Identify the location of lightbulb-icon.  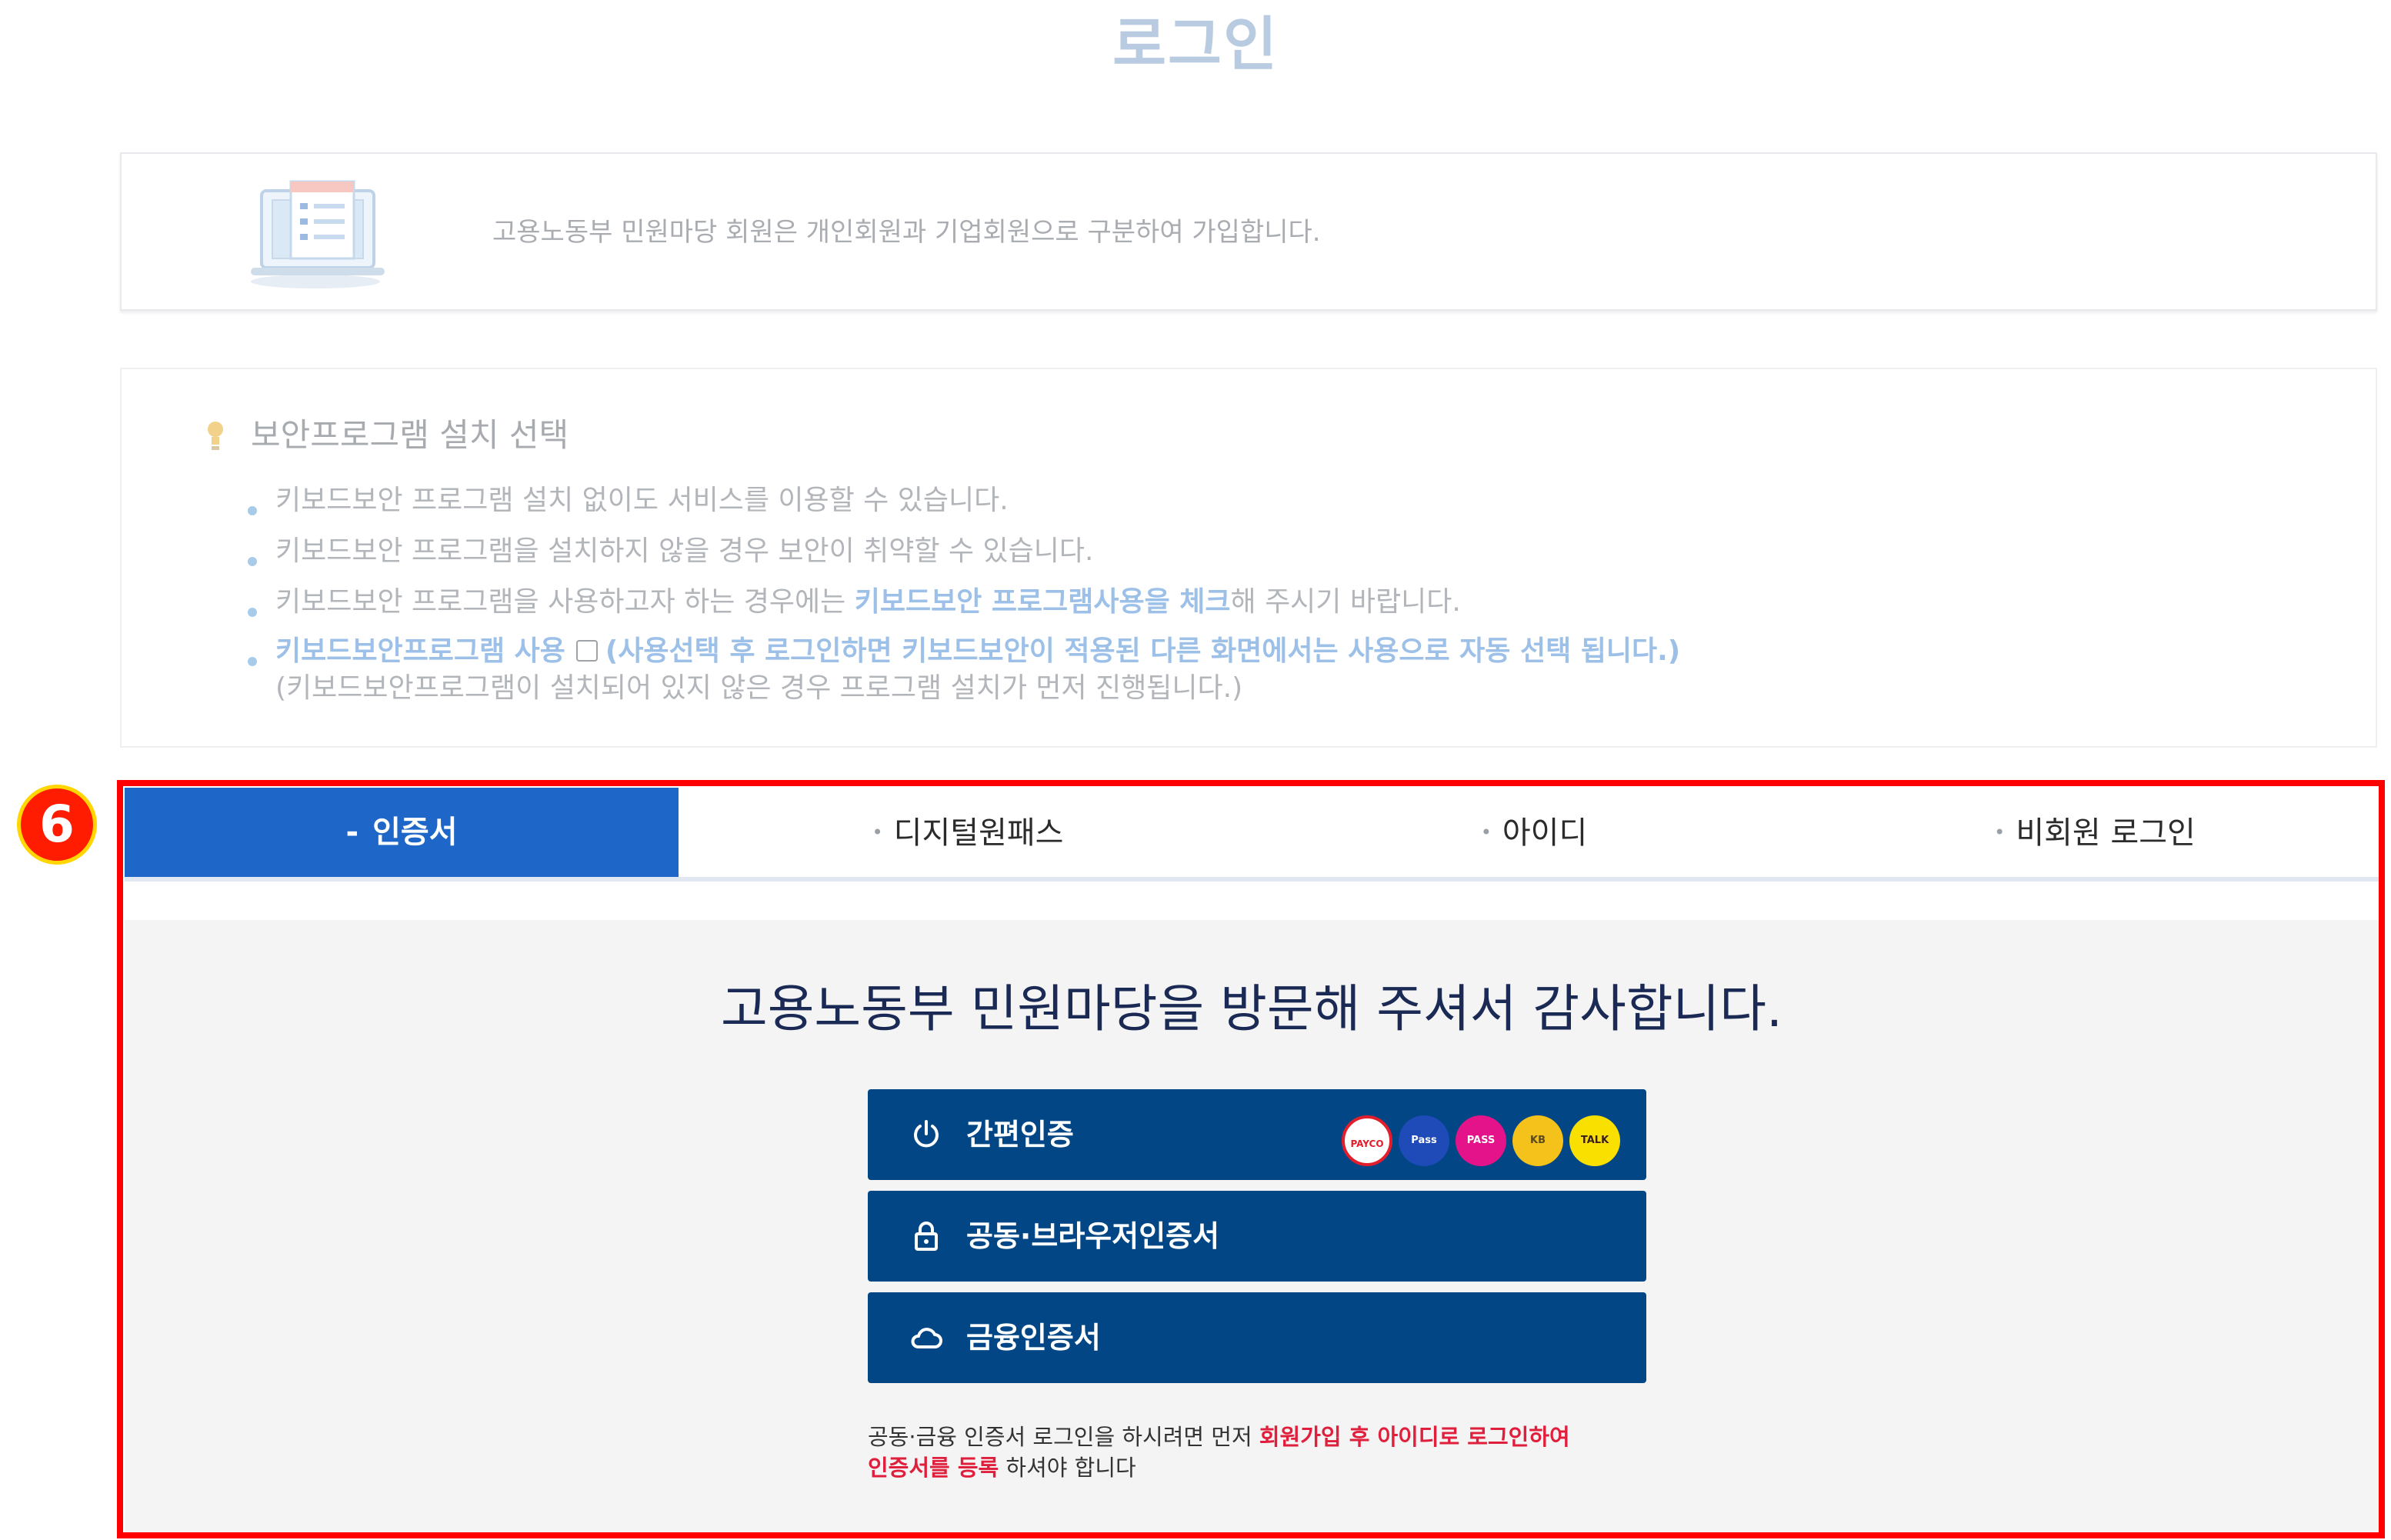
(215, 436).